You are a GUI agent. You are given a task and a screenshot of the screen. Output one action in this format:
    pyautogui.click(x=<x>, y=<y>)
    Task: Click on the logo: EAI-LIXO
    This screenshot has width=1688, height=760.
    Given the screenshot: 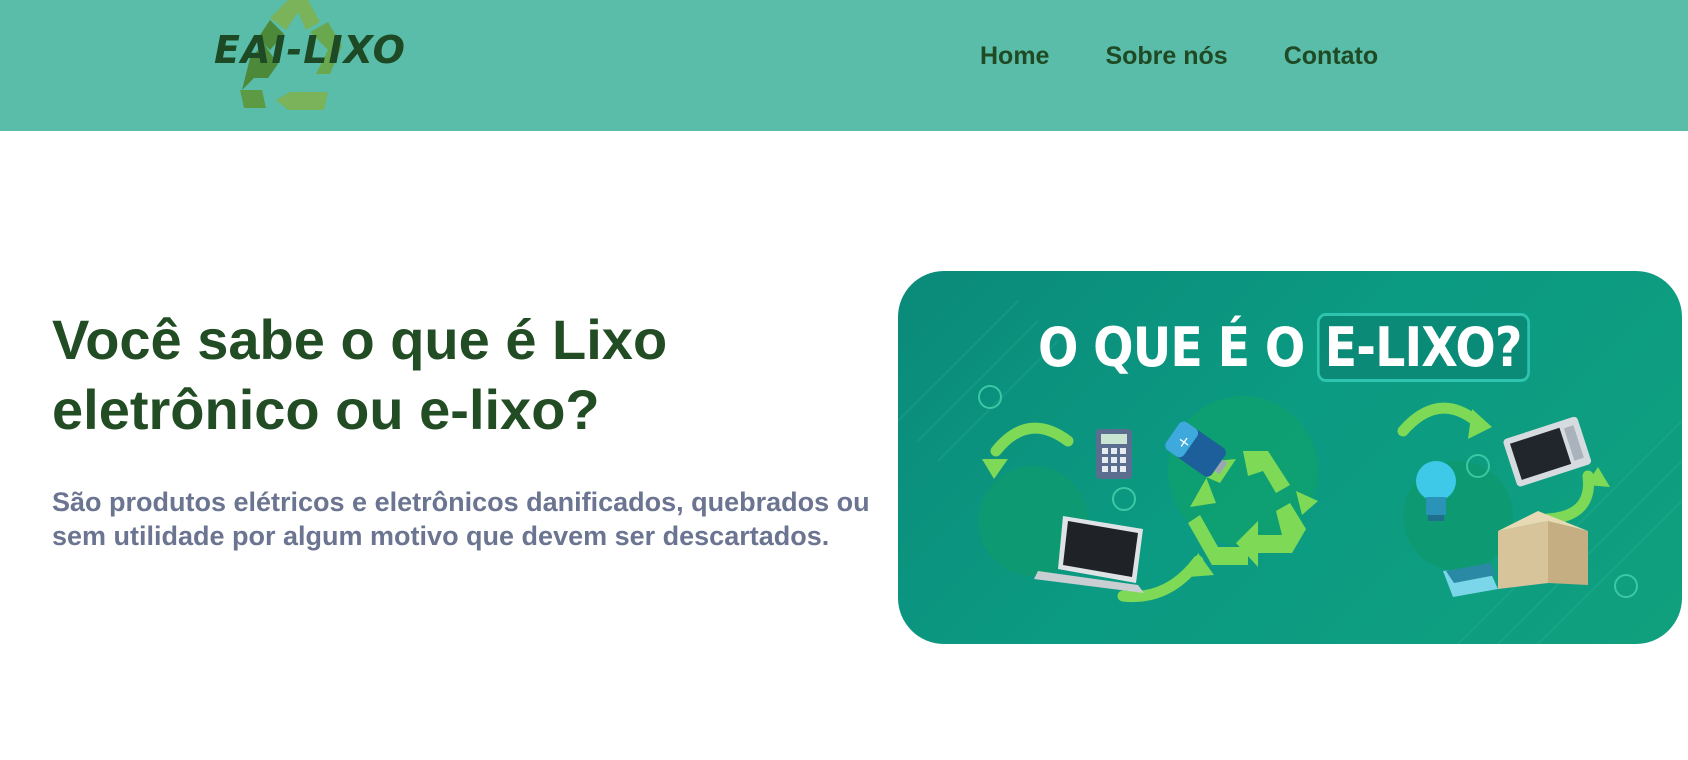 What is the action you would take?
    pyautogui.click(x=310, y=59)
    